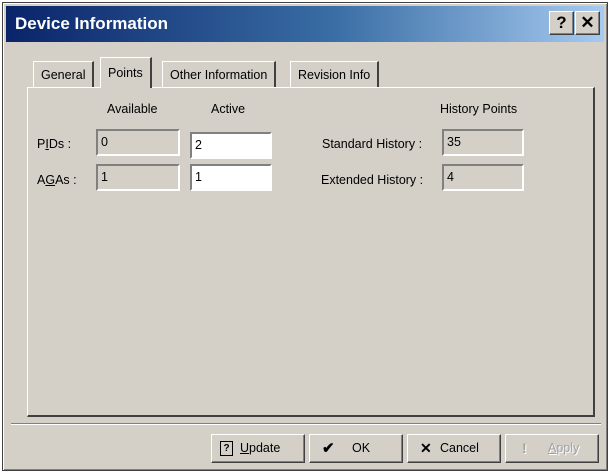 The height and width of the screenshot is (475, 614). Describe the element at coordinates (459, 448) in the screenshot. I see `cancel-label: Cancel` at that location.